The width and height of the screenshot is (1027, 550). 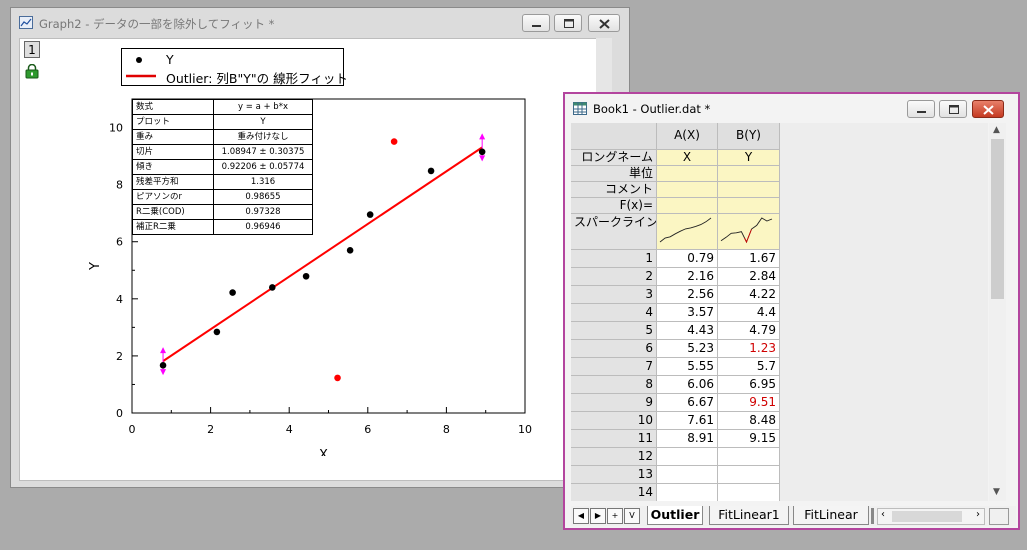 I want to click on scroll-right-arrow-icon: ›, so click(x=978, y=514).